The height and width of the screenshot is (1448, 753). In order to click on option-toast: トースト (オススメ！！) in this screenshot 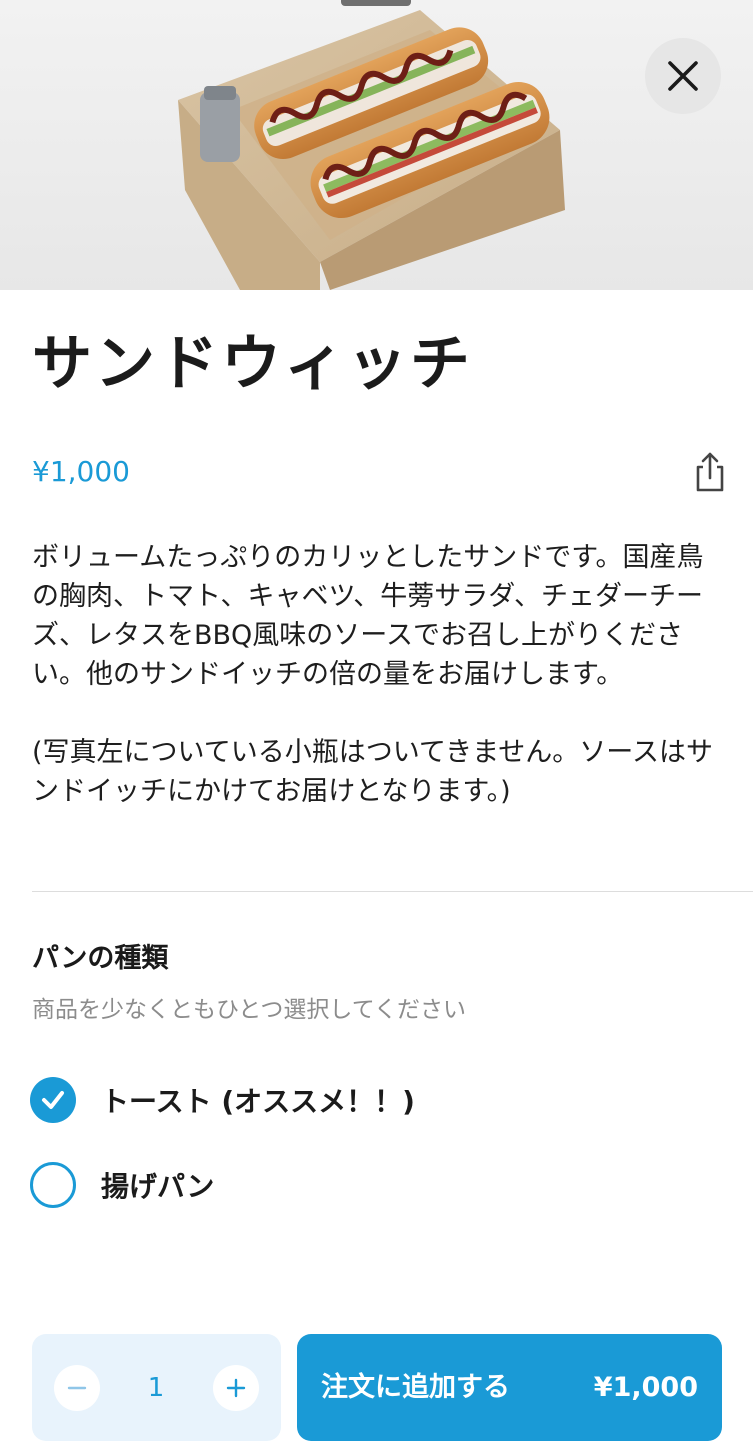, I will do `click(375, 1100)`.